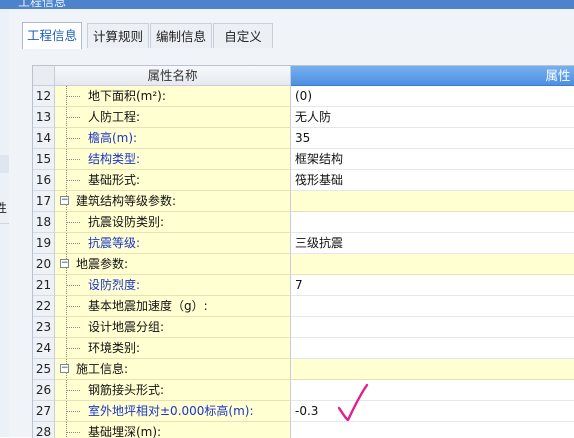 This screenshot has height=438, width=574. Describe the element at coordinates (102, 369) in the screenshot. I see `property-label: 施工信息:` at that location.